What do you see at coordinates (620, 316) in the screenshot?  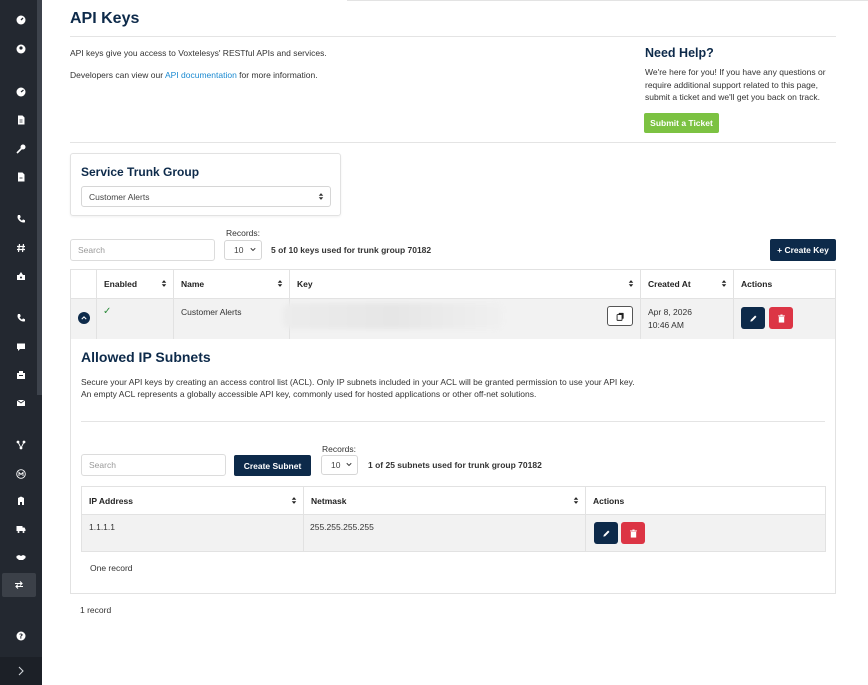 I see `copy-key-button` at bounding box center [620, 316].